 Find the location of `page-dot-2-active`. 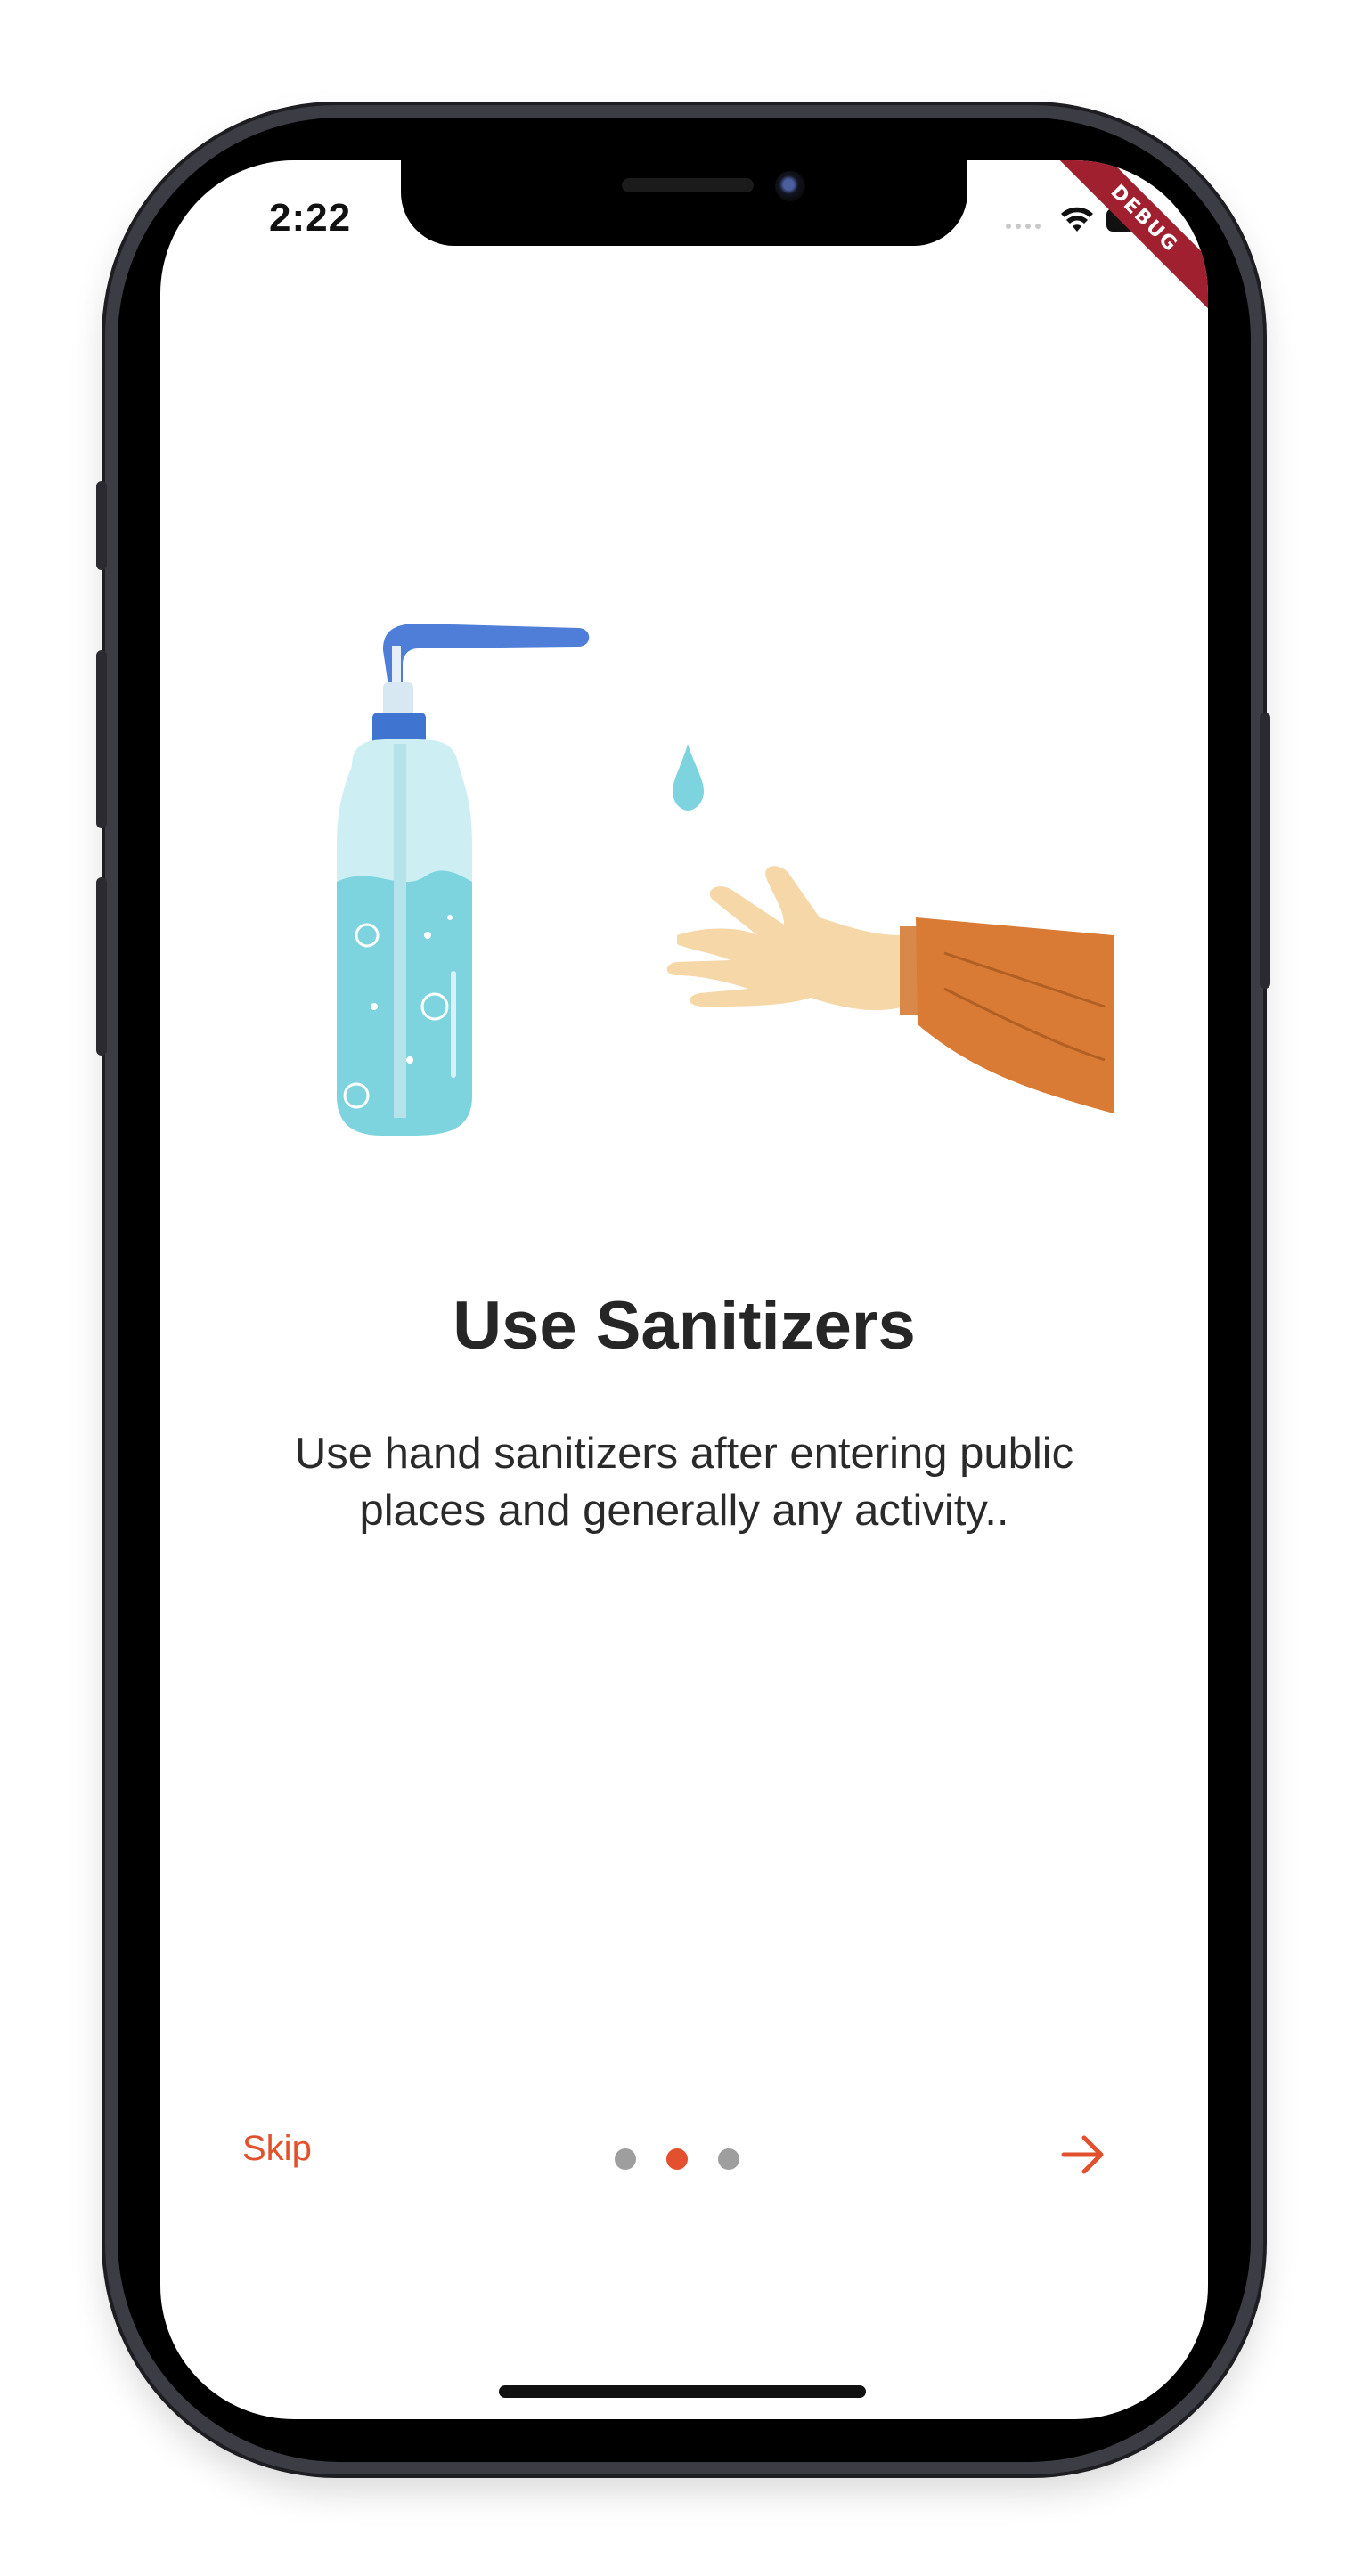

page-dot-2-active is located at coordinates (677, 2159).